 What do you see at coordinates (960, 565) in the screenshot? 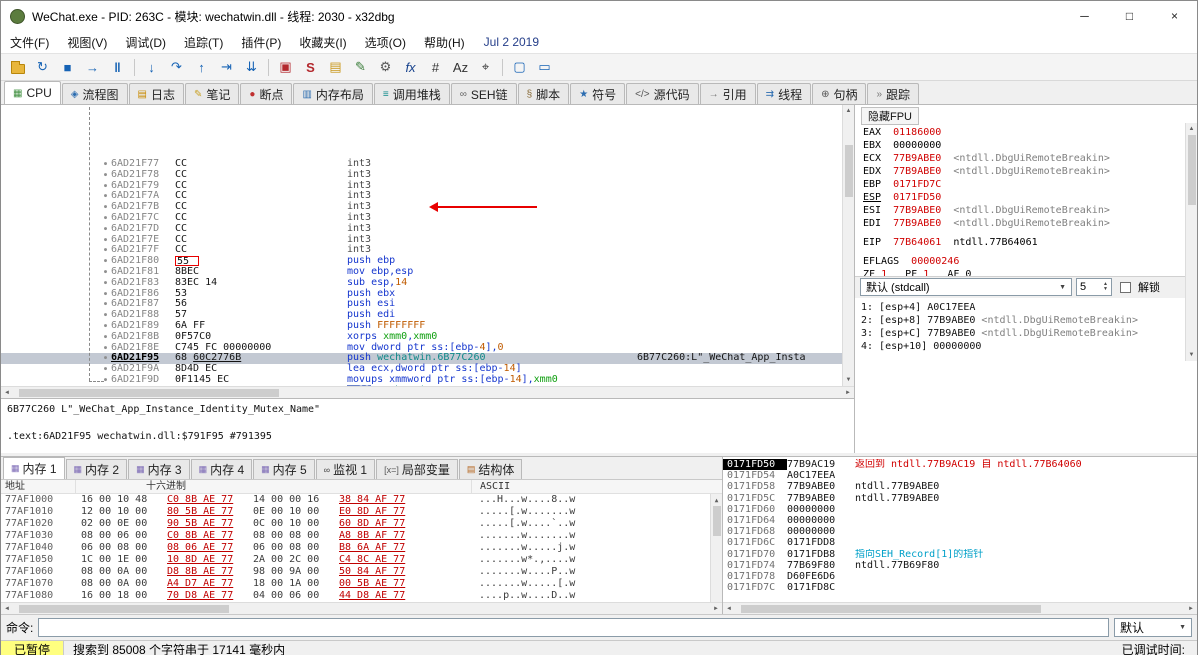
I see `stack-row: 0171FD74 77B69F80 ntdll.77B69F80` at bounding box center [960, 565].